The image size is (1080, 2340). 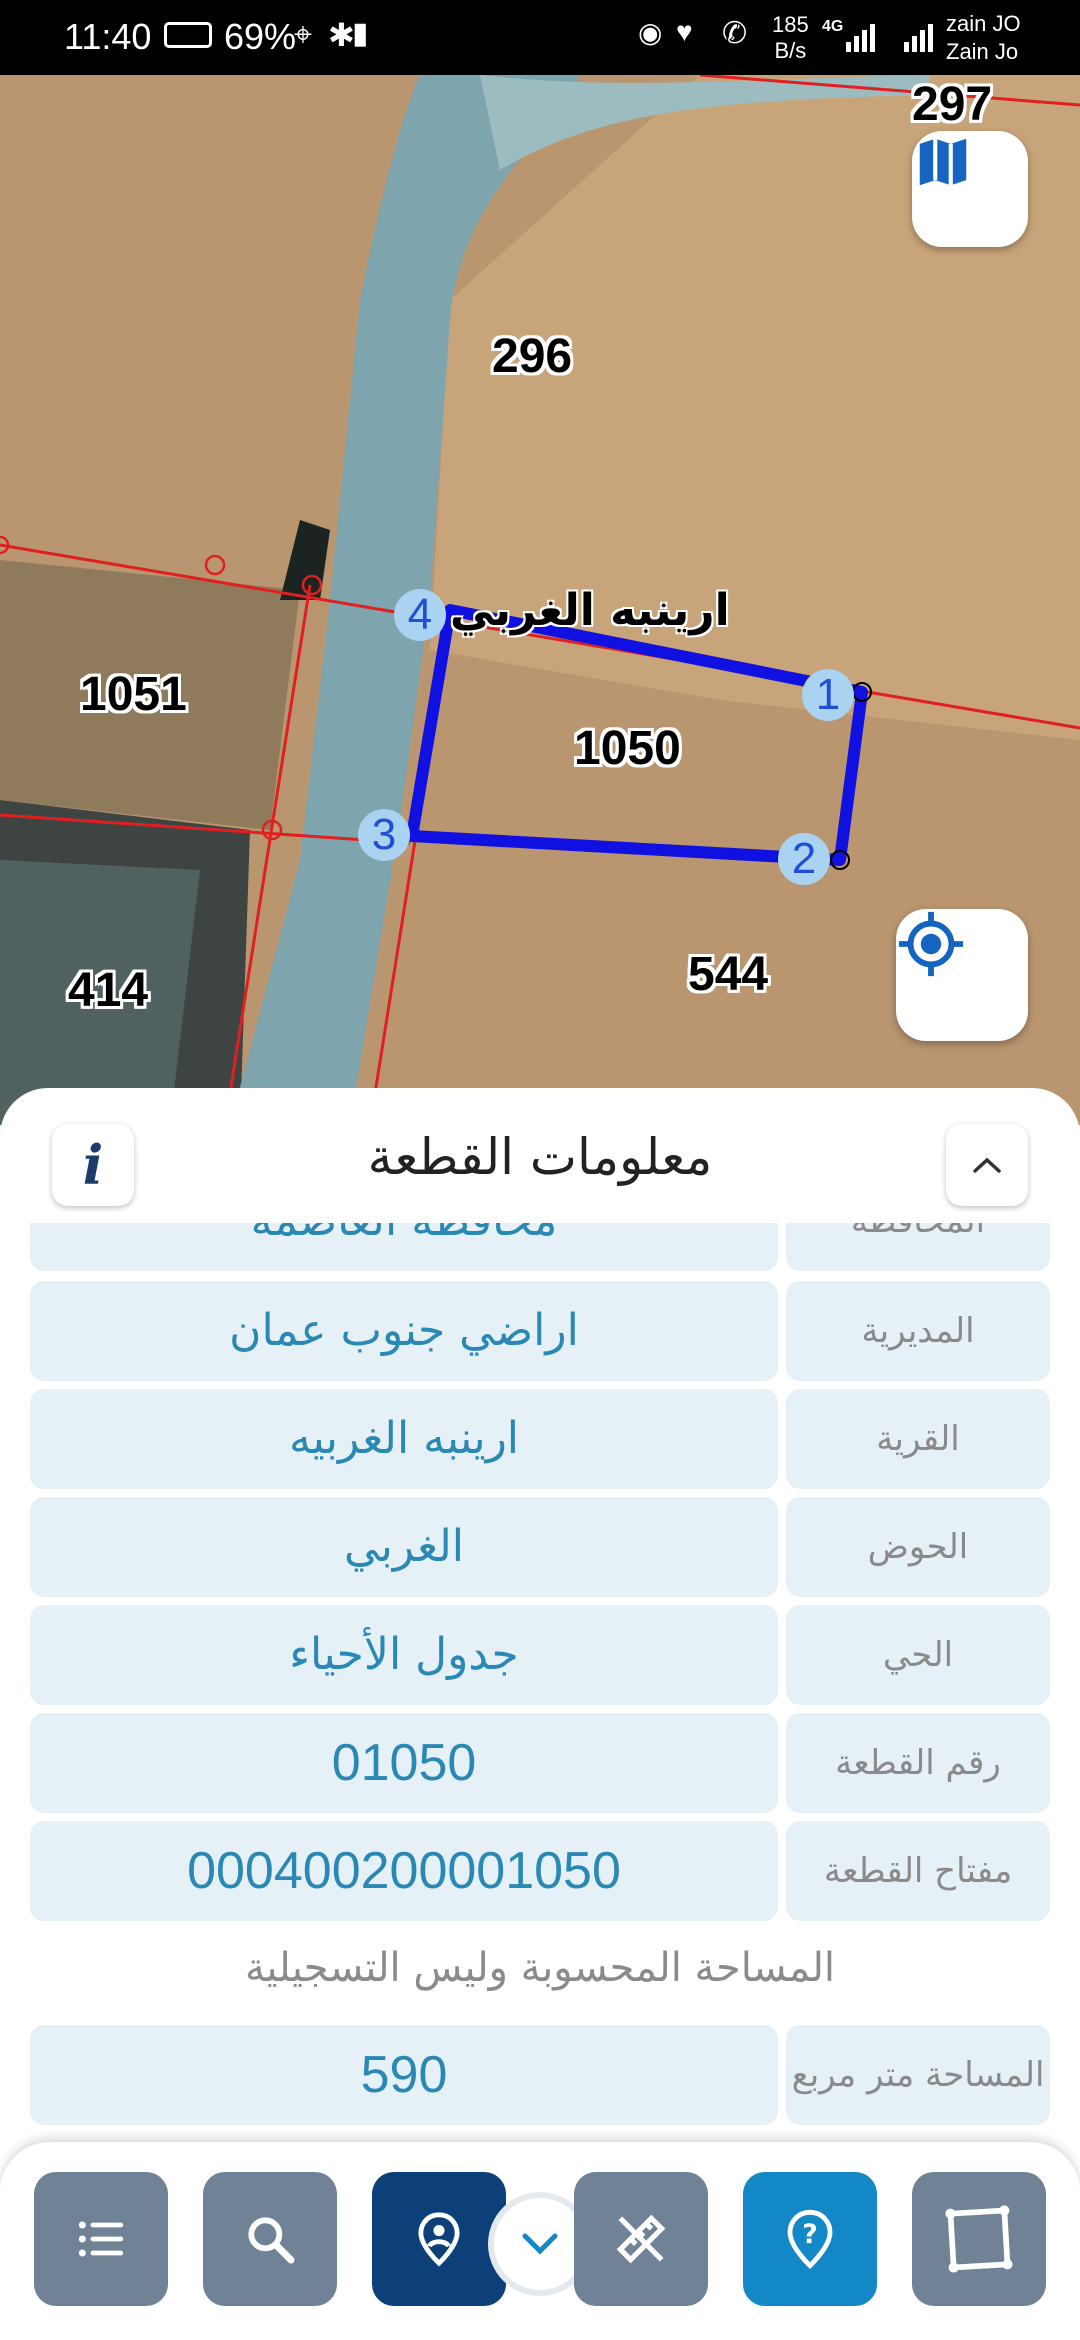 I want to click on location-pin-icon, so click(x=439, y=2239).